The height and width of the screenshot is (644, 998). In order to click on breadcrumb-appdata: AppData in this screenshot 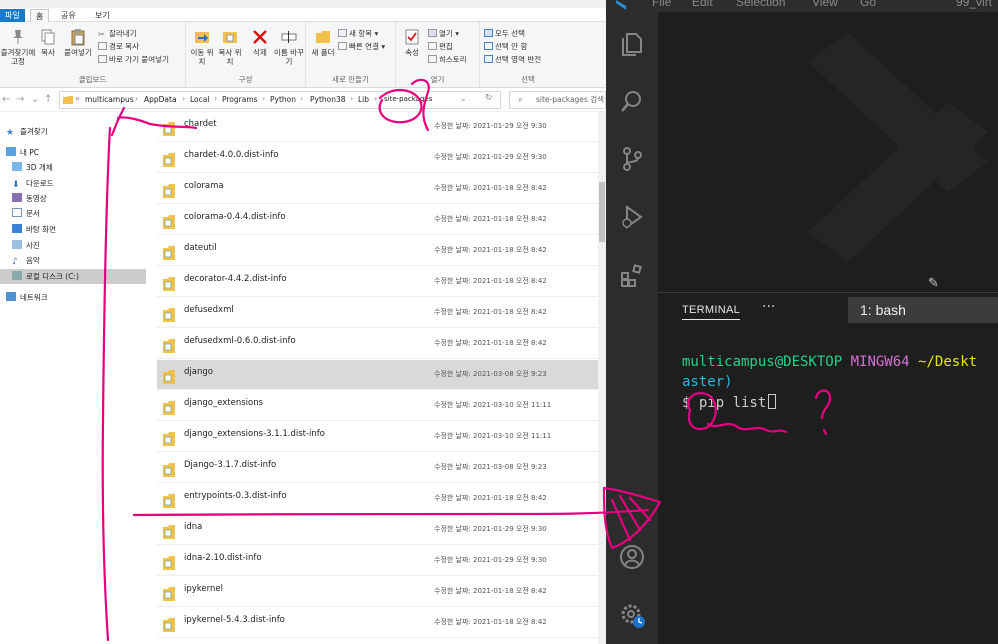, I will do `click(160, 99)`.